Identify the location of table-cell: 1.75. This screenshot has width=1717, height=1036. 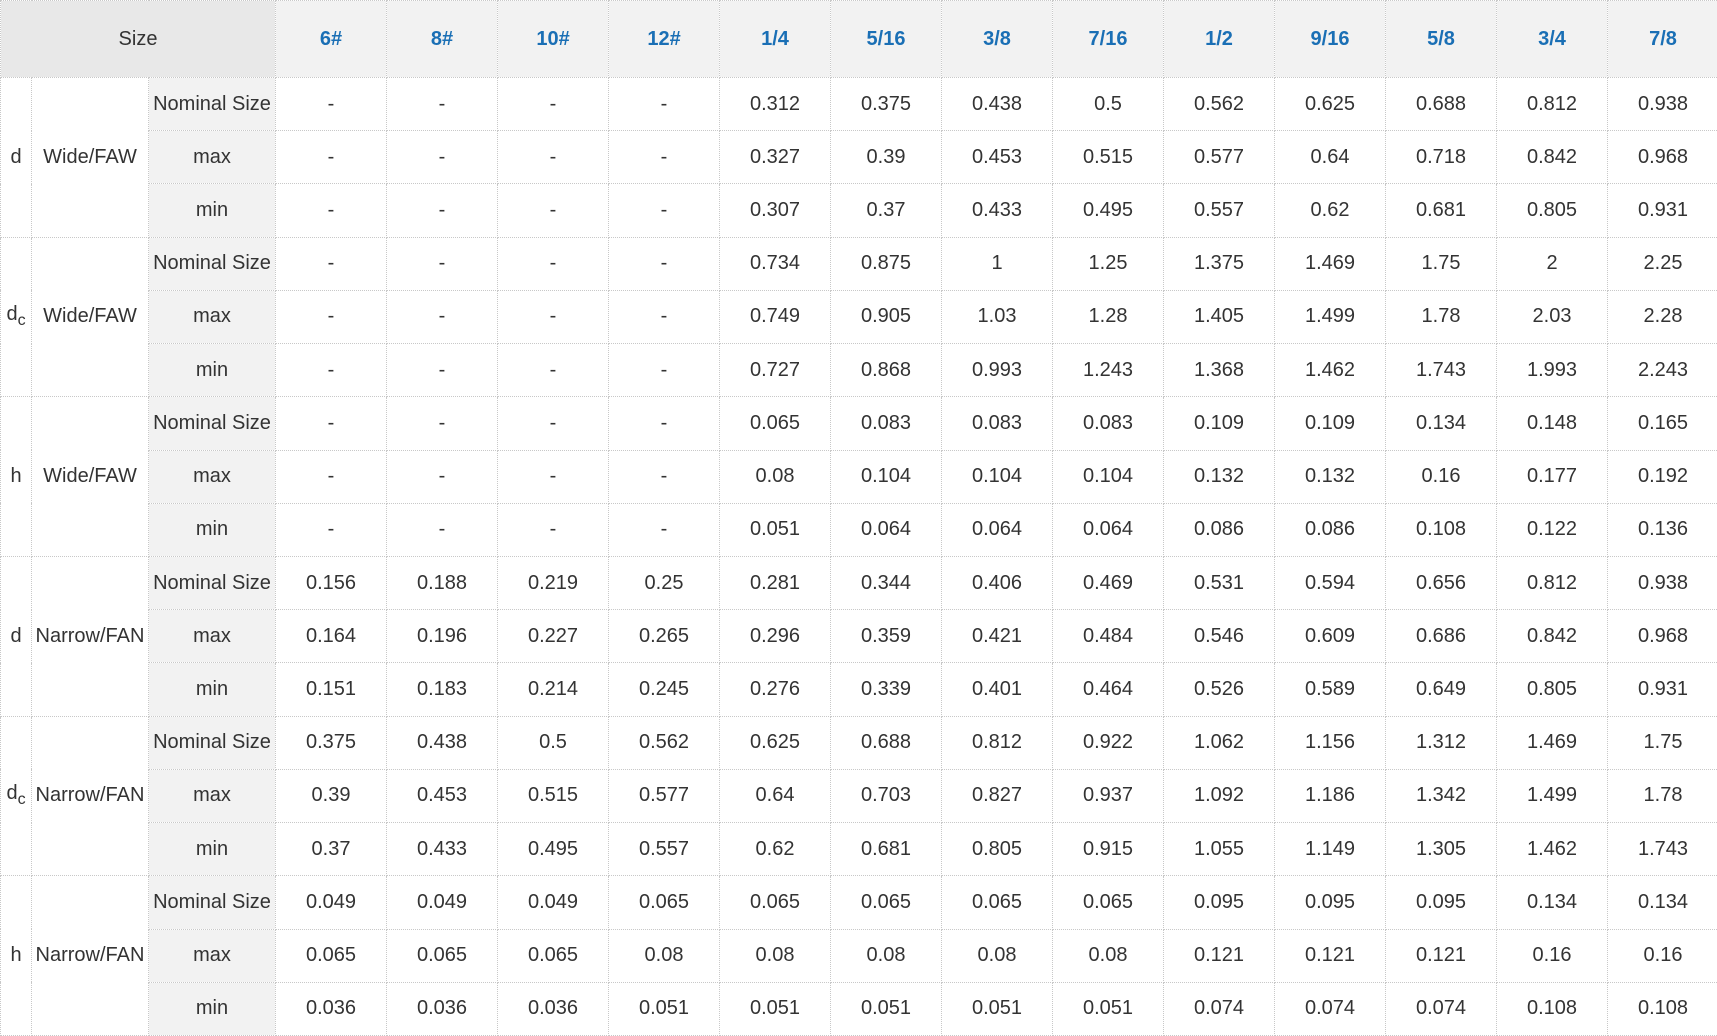
(1441, 263).